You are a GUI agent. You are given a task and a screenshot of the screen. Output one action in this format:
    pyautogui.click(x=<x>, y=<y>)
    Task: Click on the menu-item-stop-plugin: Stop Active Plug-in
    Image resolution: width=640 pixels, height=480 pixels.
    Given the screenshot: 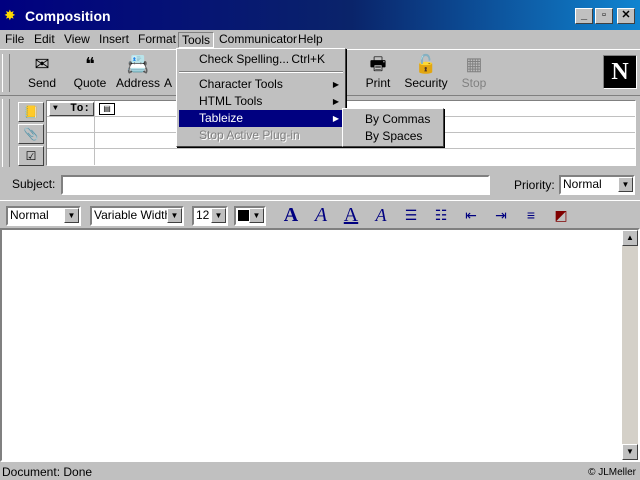 What is the action you would take?
    pyautogui.click(x=261, y=135)
    